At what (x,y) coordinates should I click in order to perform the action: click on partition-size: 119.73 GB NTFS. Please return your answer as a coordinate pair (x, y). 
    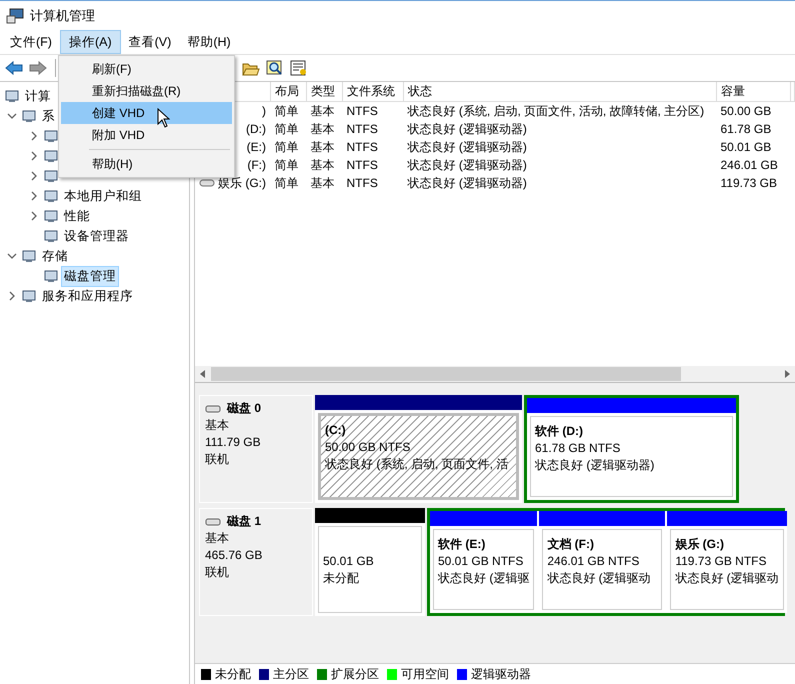
    Looking at the image, I should click on (721, 561).